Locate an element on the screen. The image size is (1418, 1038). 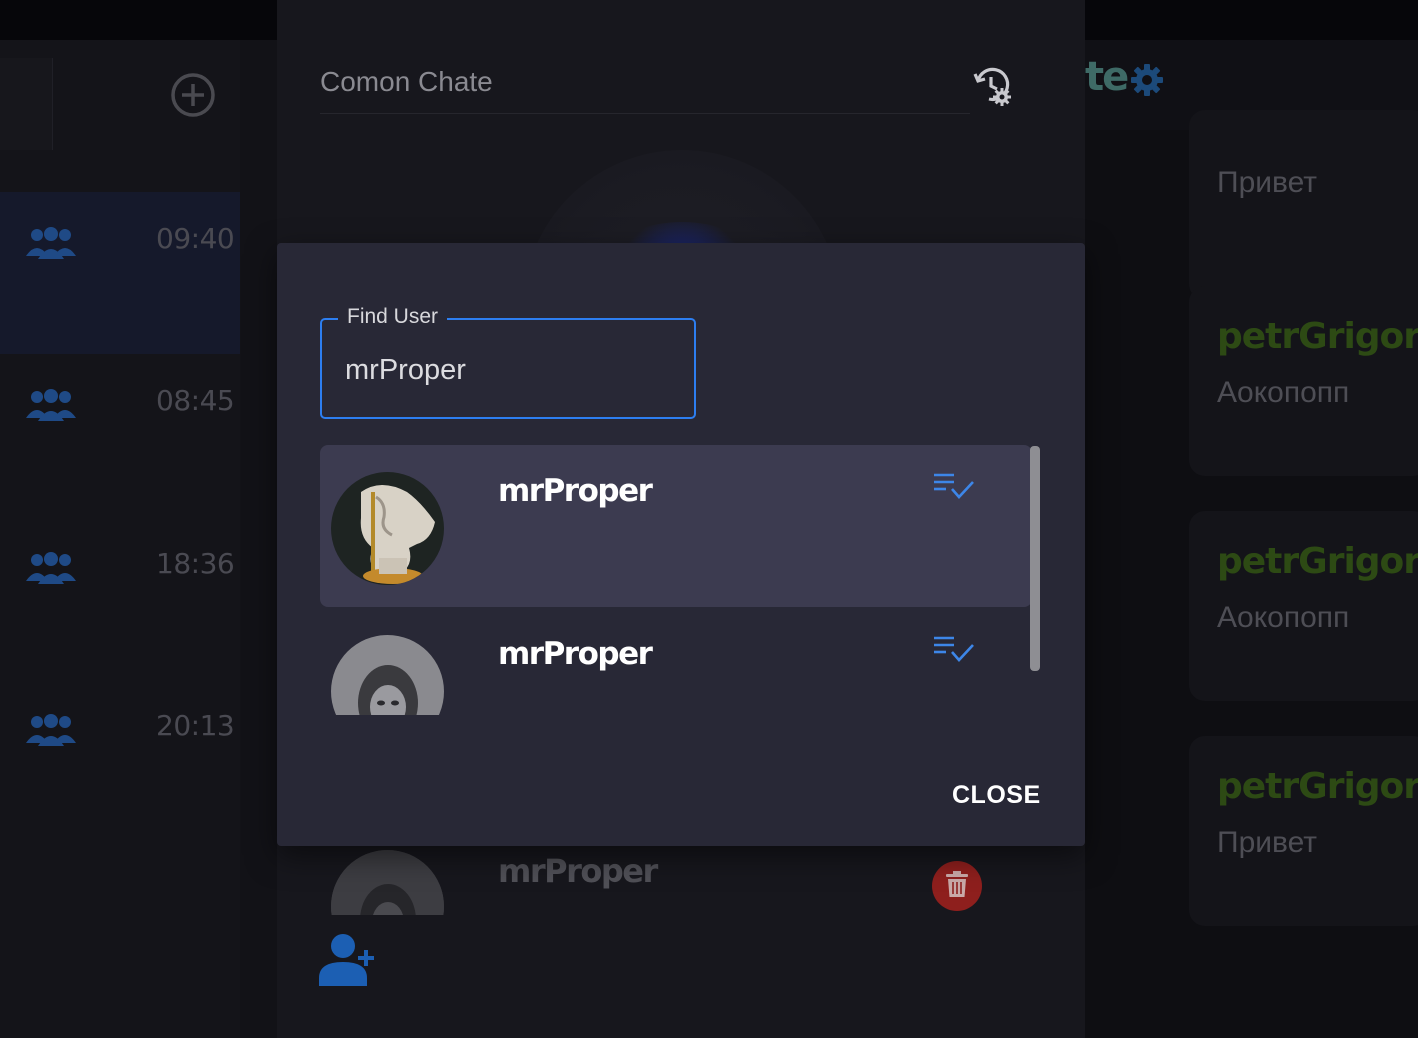
message-card: petrGrigoret Привет is located at coordinates (1303, 831).